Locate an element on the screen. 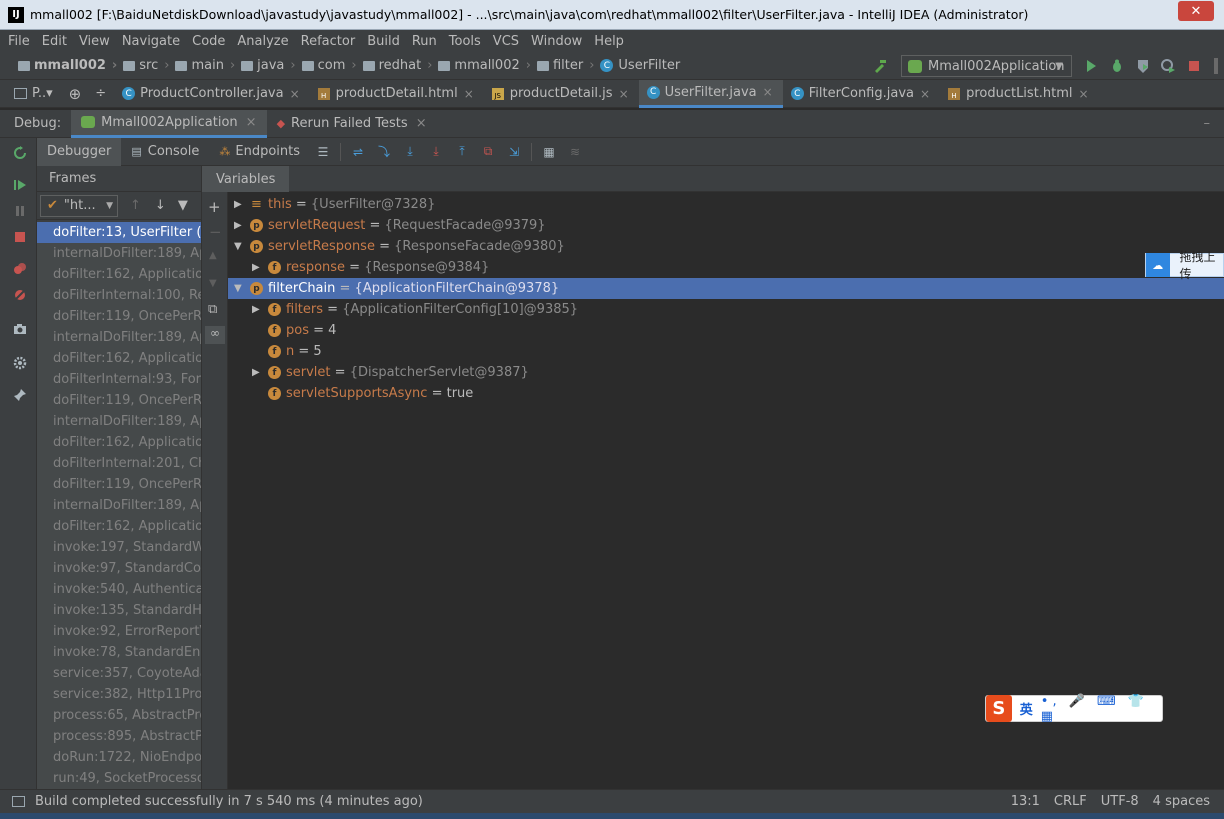 Image resolution: width=1224 pixels, height=819 pixels. arrow-down-icon: ↓ is located at coordinates (160, 205).